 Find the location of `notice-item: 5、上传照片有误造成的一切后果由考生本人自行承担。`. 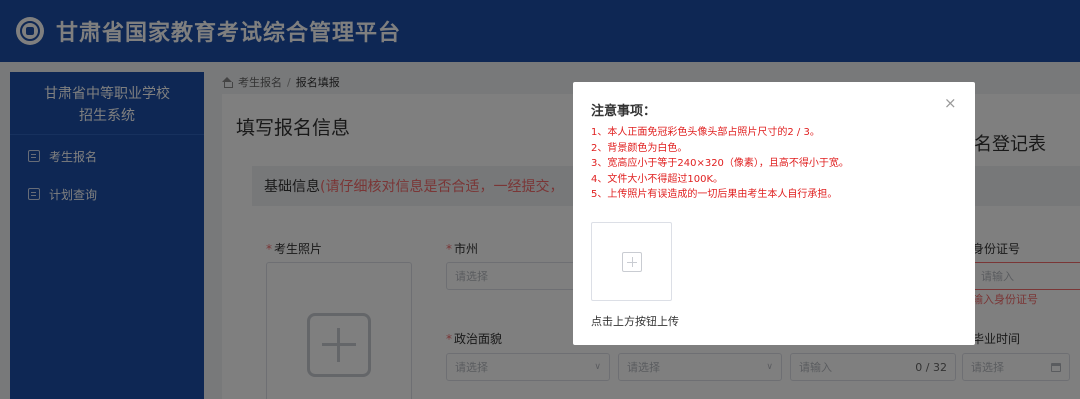

notice-item: 5、上传照片有误造成的一切后果由考生本人自行承担。 is located at coordinates (714, 194).